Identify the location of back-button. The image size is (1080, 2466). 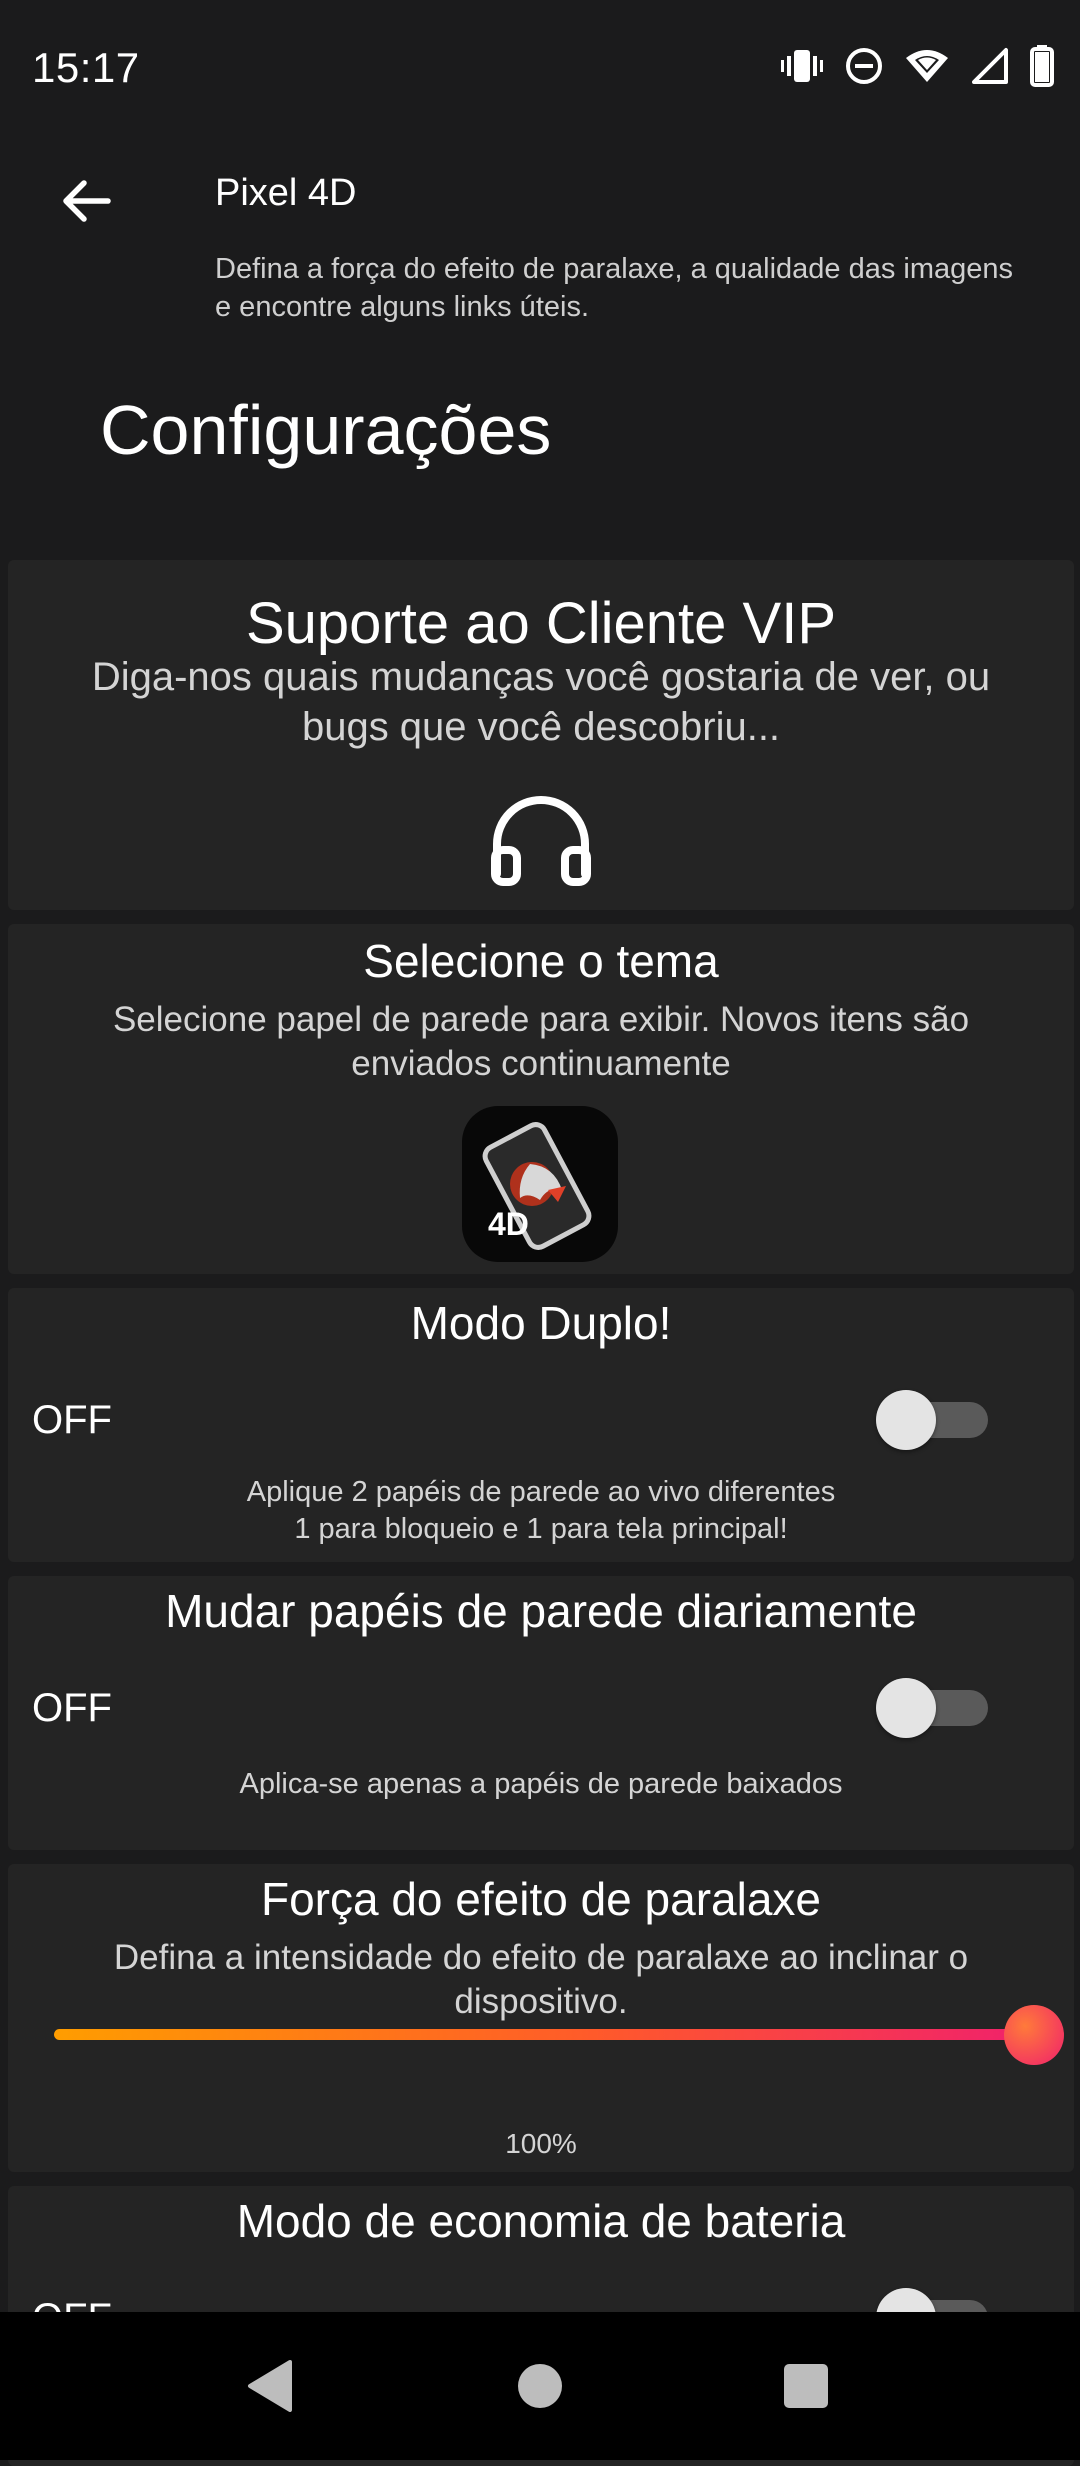
(86, 201).